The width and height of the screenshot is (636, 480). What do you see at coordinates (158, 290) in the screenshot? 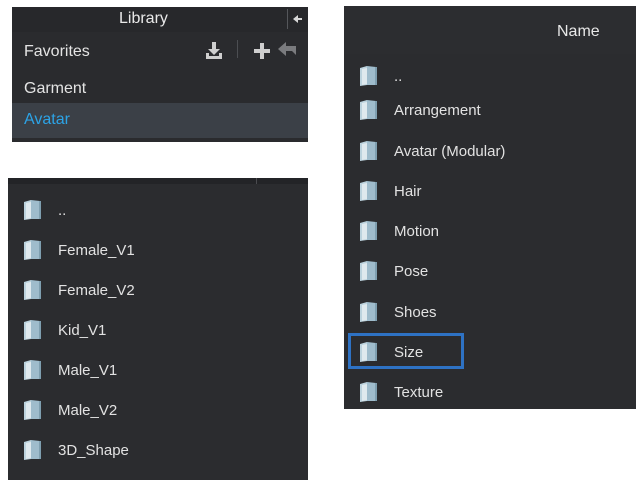
I see `list-item: Female_V2` at bounding box center [158, 290].